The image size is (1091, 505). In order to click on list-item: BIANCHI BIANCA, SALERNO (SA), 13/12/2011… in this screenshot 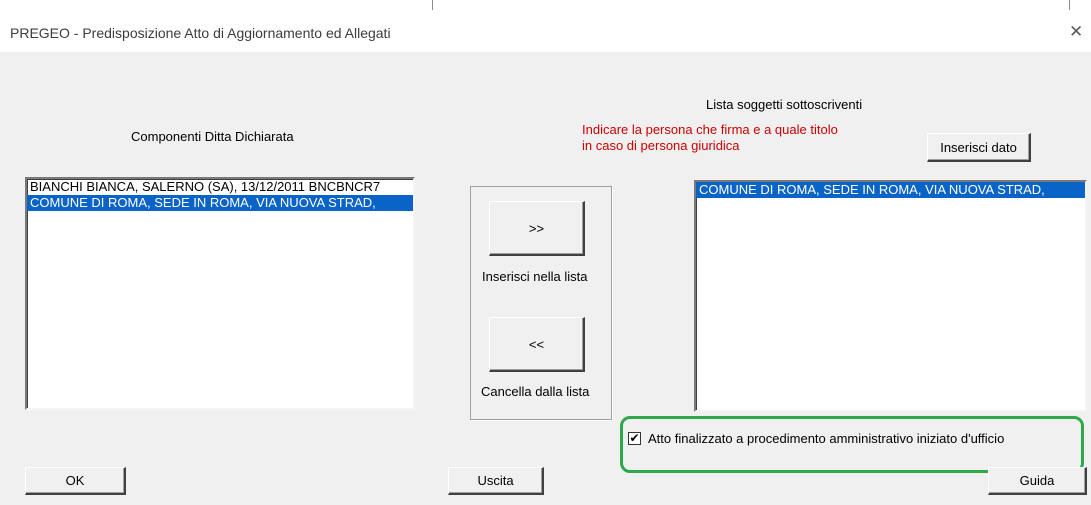, I will do `click(220, 187)`.